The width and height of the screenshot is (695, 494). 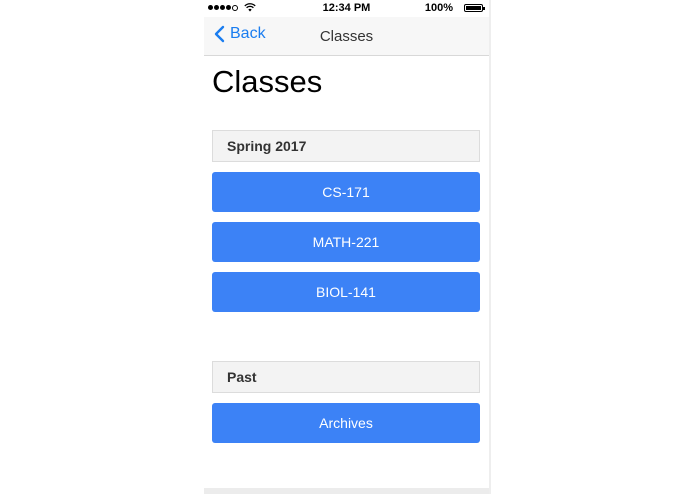 What do you see at coordinates (346, 491) in the screenshot?
I see `bottom-edge` at bounding box center [346, 491].